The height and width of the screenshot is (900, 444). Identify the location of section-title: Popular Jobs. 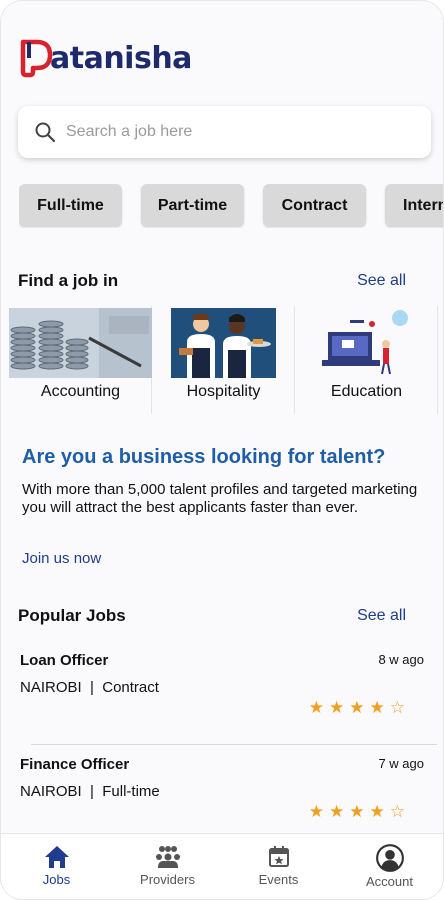
(72, 615).